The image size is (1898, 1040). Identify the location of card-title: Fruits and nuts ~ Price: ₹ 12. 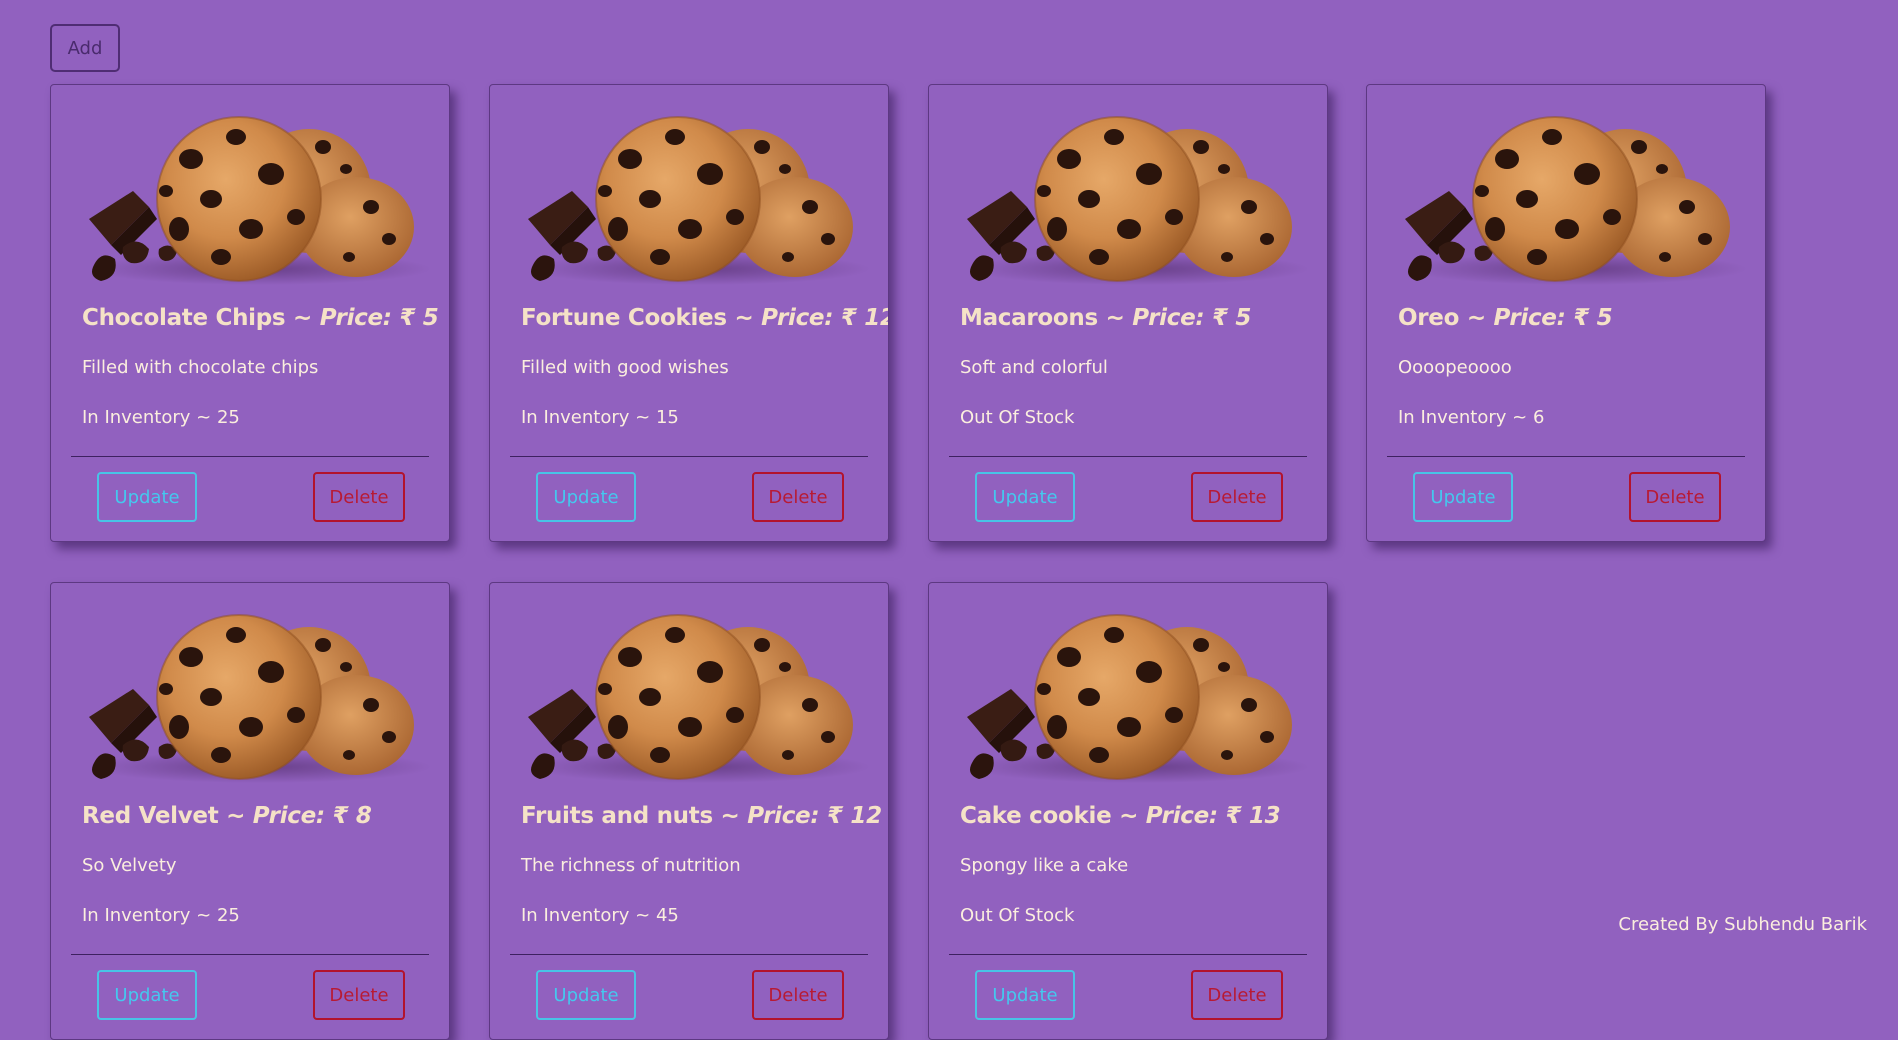
(701, 816).